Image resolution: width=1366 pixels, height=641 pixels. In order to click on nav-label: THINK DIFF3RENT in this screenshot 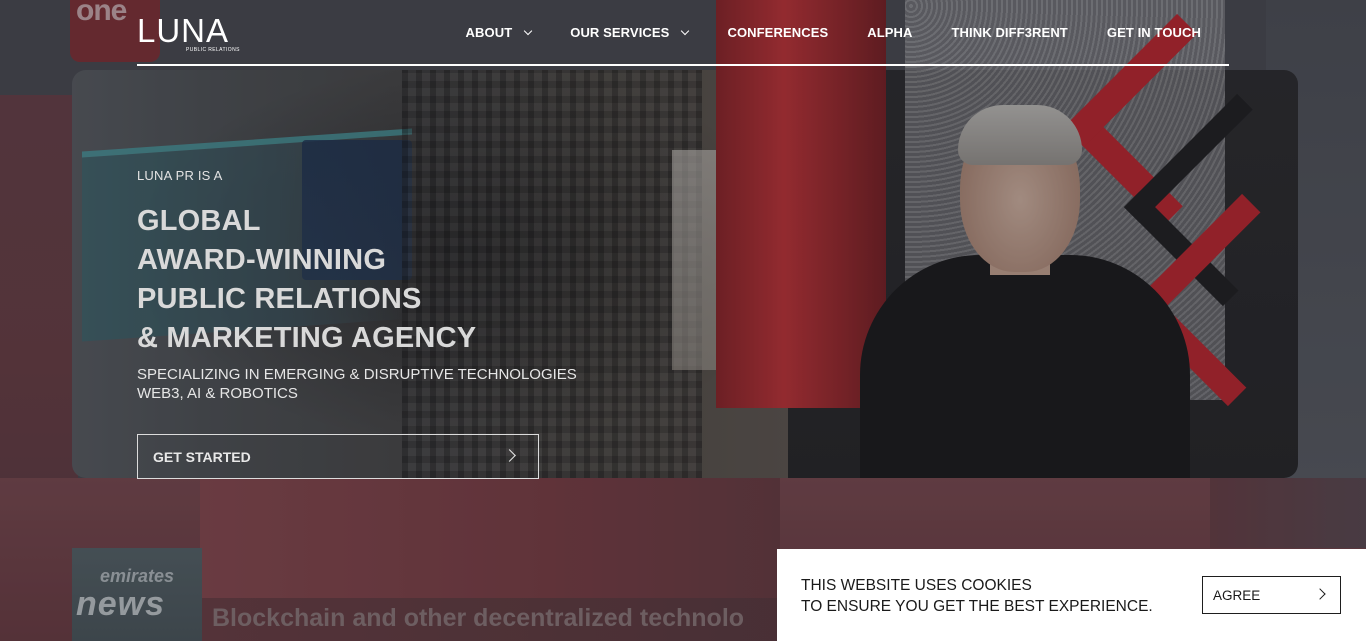, I will do `click(1009, 32)`.